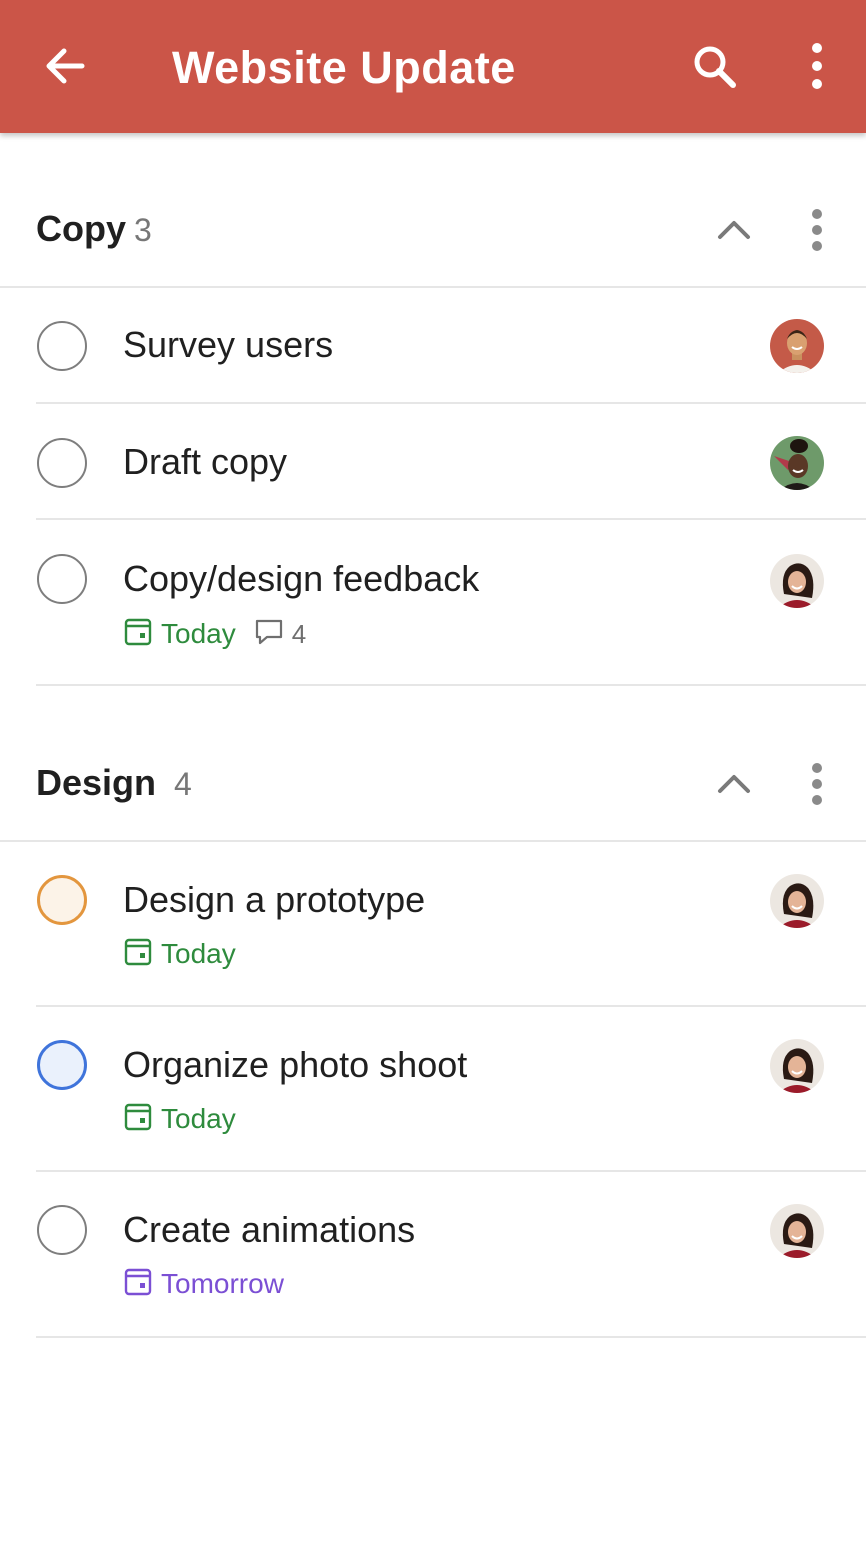 The image size is (866, 1568). I want to click on task-title: Copy/design feedback, so click(301, 578).